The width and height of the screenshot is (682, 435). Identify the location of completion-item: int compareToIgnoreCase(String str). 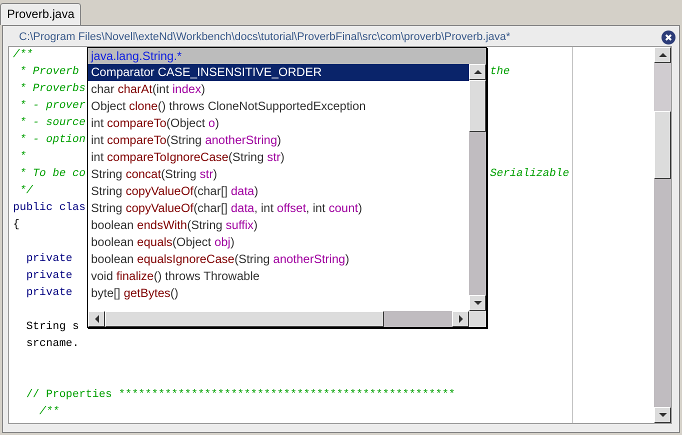
(278, 157).